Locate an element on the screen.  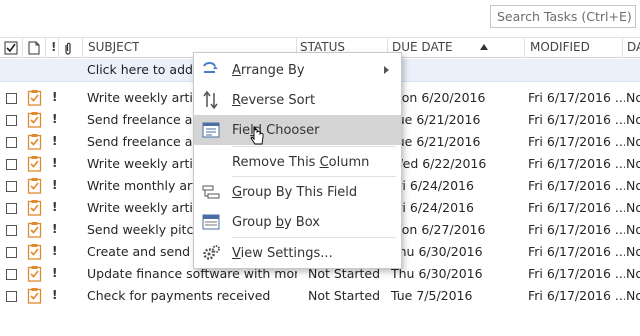
task-status: Not Started is located at coordinates (344, 295).